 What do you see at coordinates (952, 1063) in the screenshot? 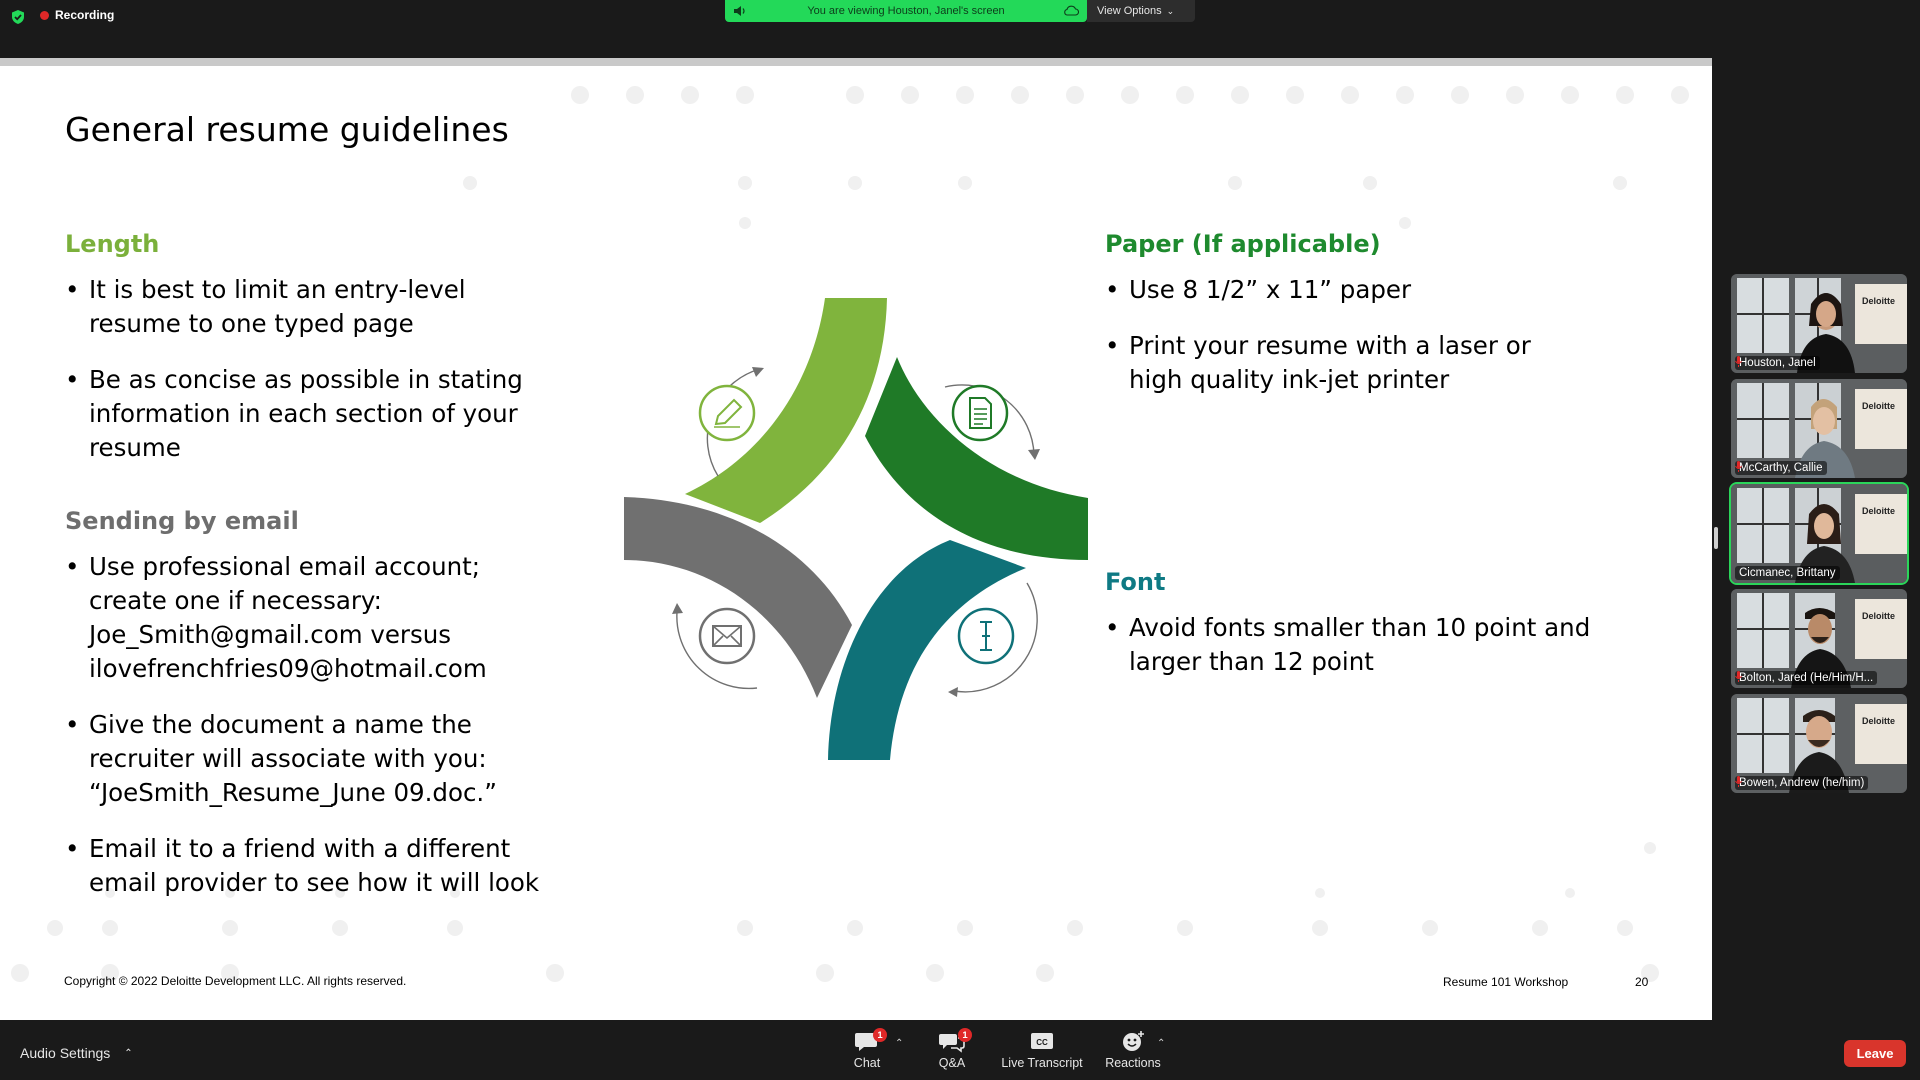
I see `qa-label: Q&A` at bounding box center [952, 1063].